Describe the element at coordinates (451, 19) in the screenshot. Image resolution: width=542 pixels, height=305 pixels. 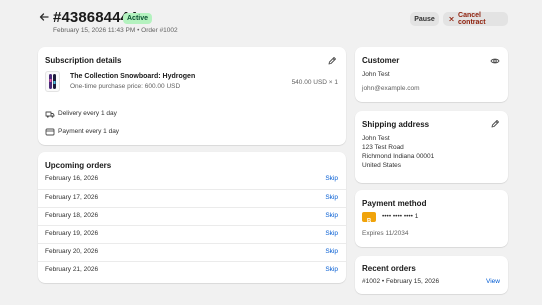
I see `x-icon` at that location.